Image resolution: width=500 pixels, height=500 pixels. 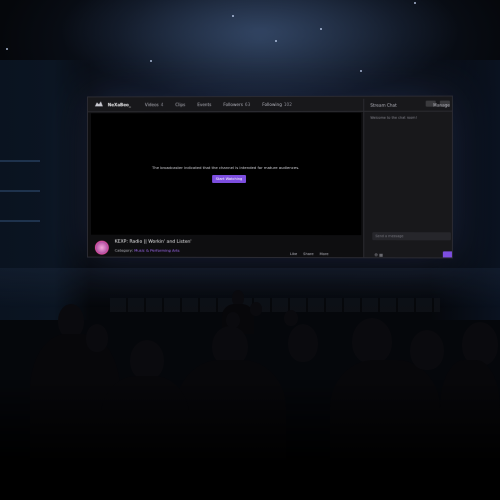 What do you see at coordinates (229, 179) in the screenshot?
I see `start-watching-button: Start Watching` at bounding box center [229, 179].